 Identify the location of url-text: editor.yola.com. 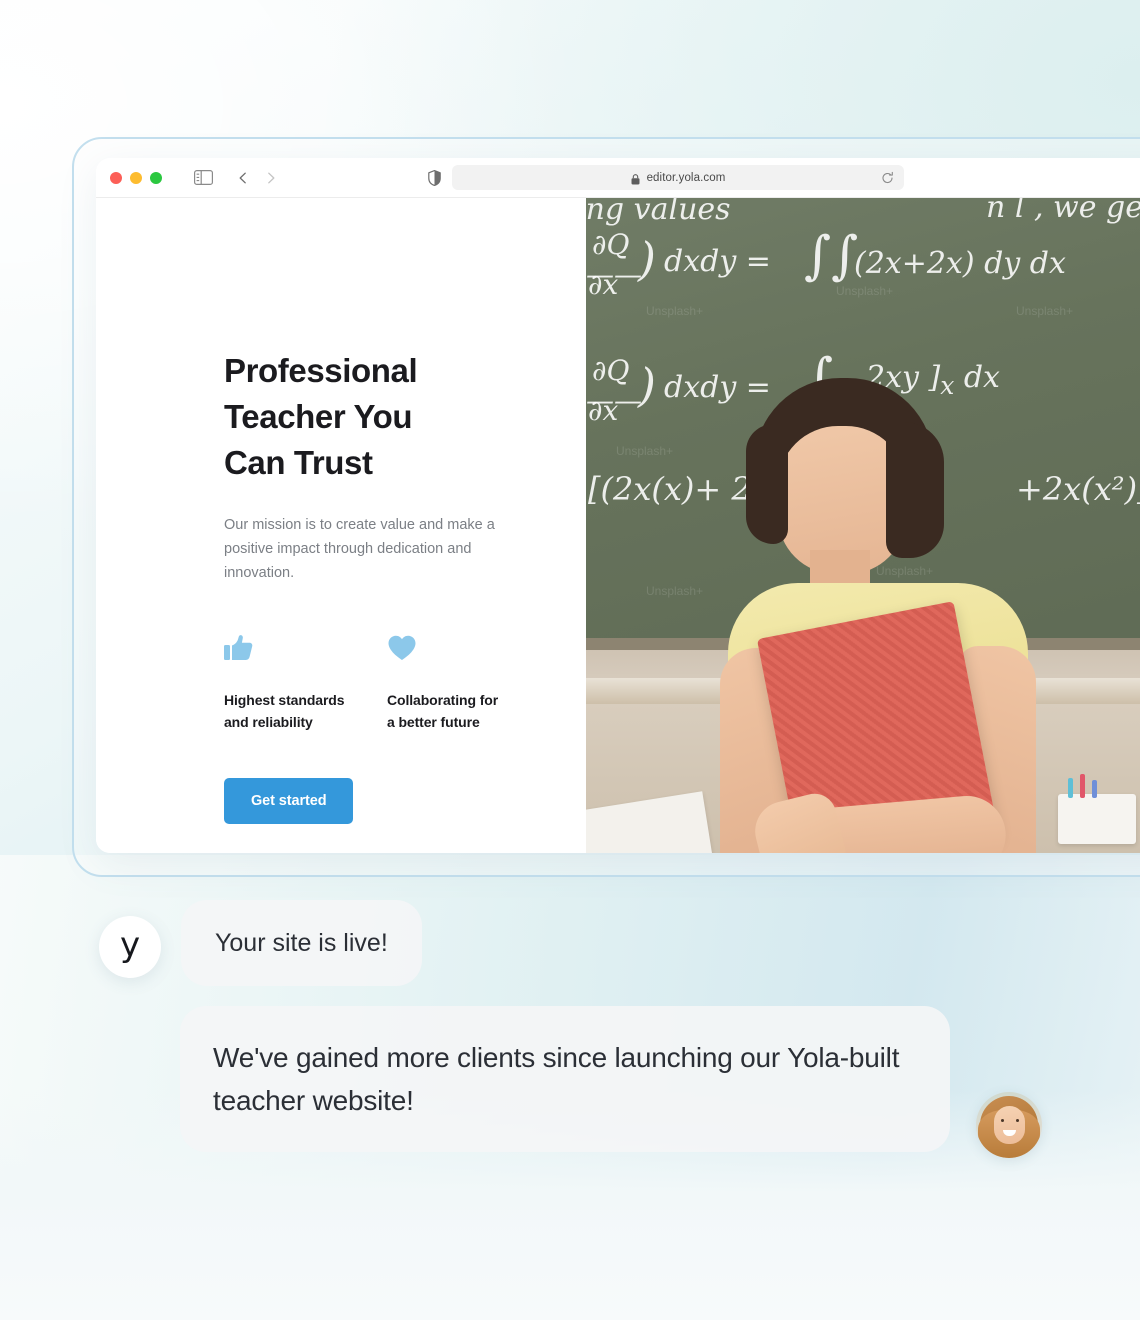
(686, 177).